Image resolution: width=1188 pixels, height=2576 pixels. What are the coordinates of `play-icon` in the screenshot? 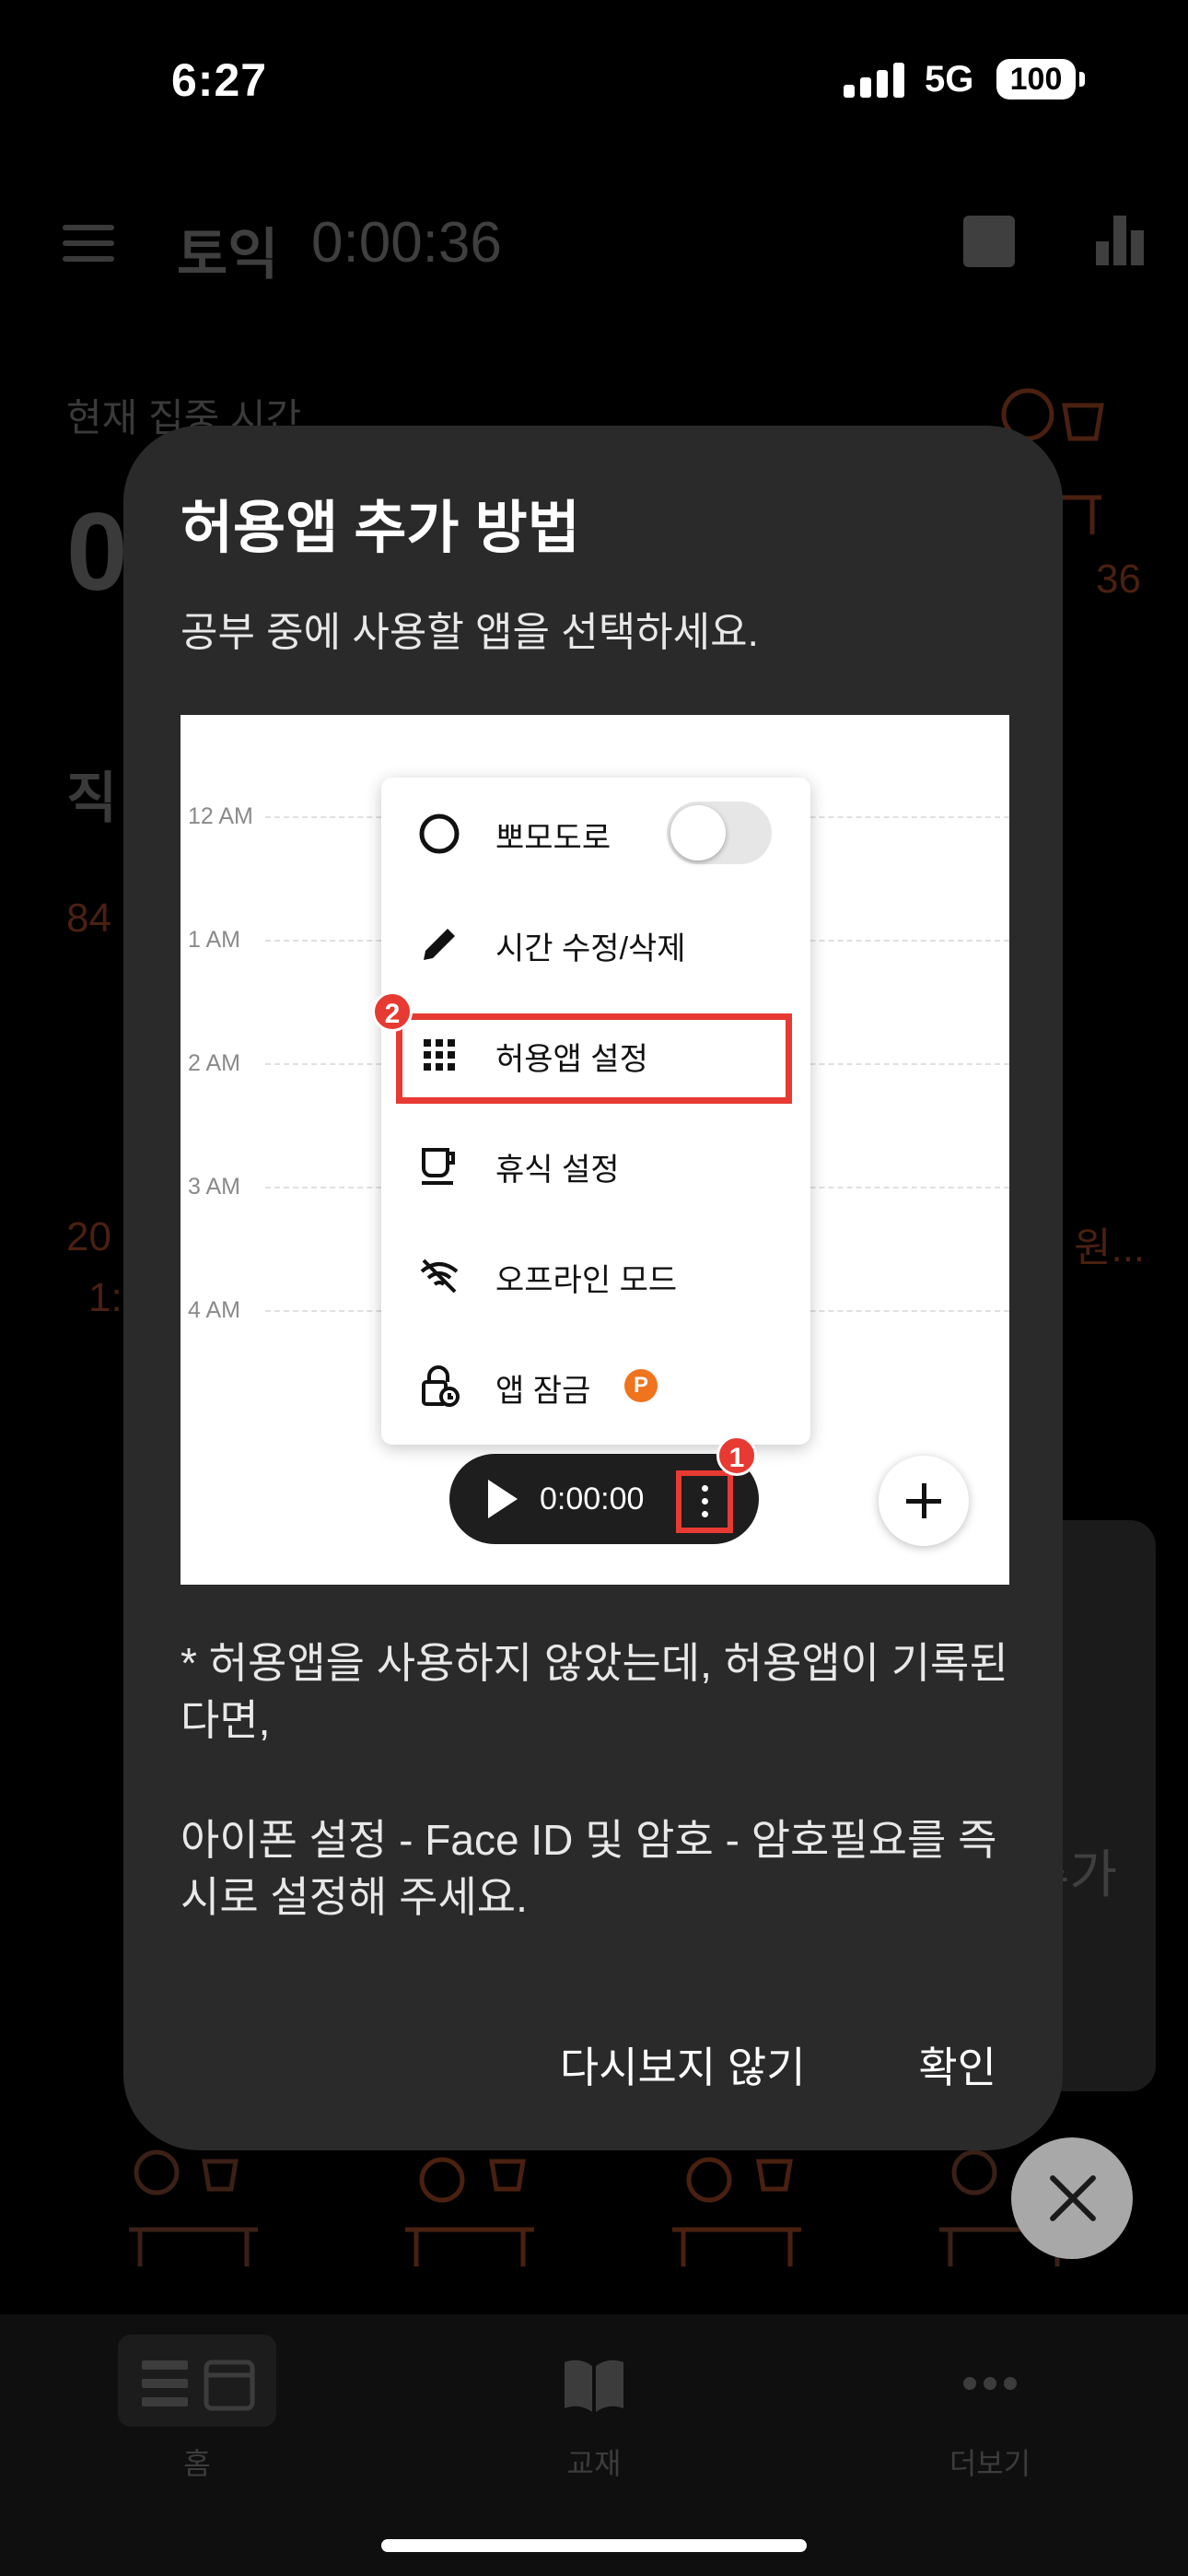 It's located at (503, 1499).